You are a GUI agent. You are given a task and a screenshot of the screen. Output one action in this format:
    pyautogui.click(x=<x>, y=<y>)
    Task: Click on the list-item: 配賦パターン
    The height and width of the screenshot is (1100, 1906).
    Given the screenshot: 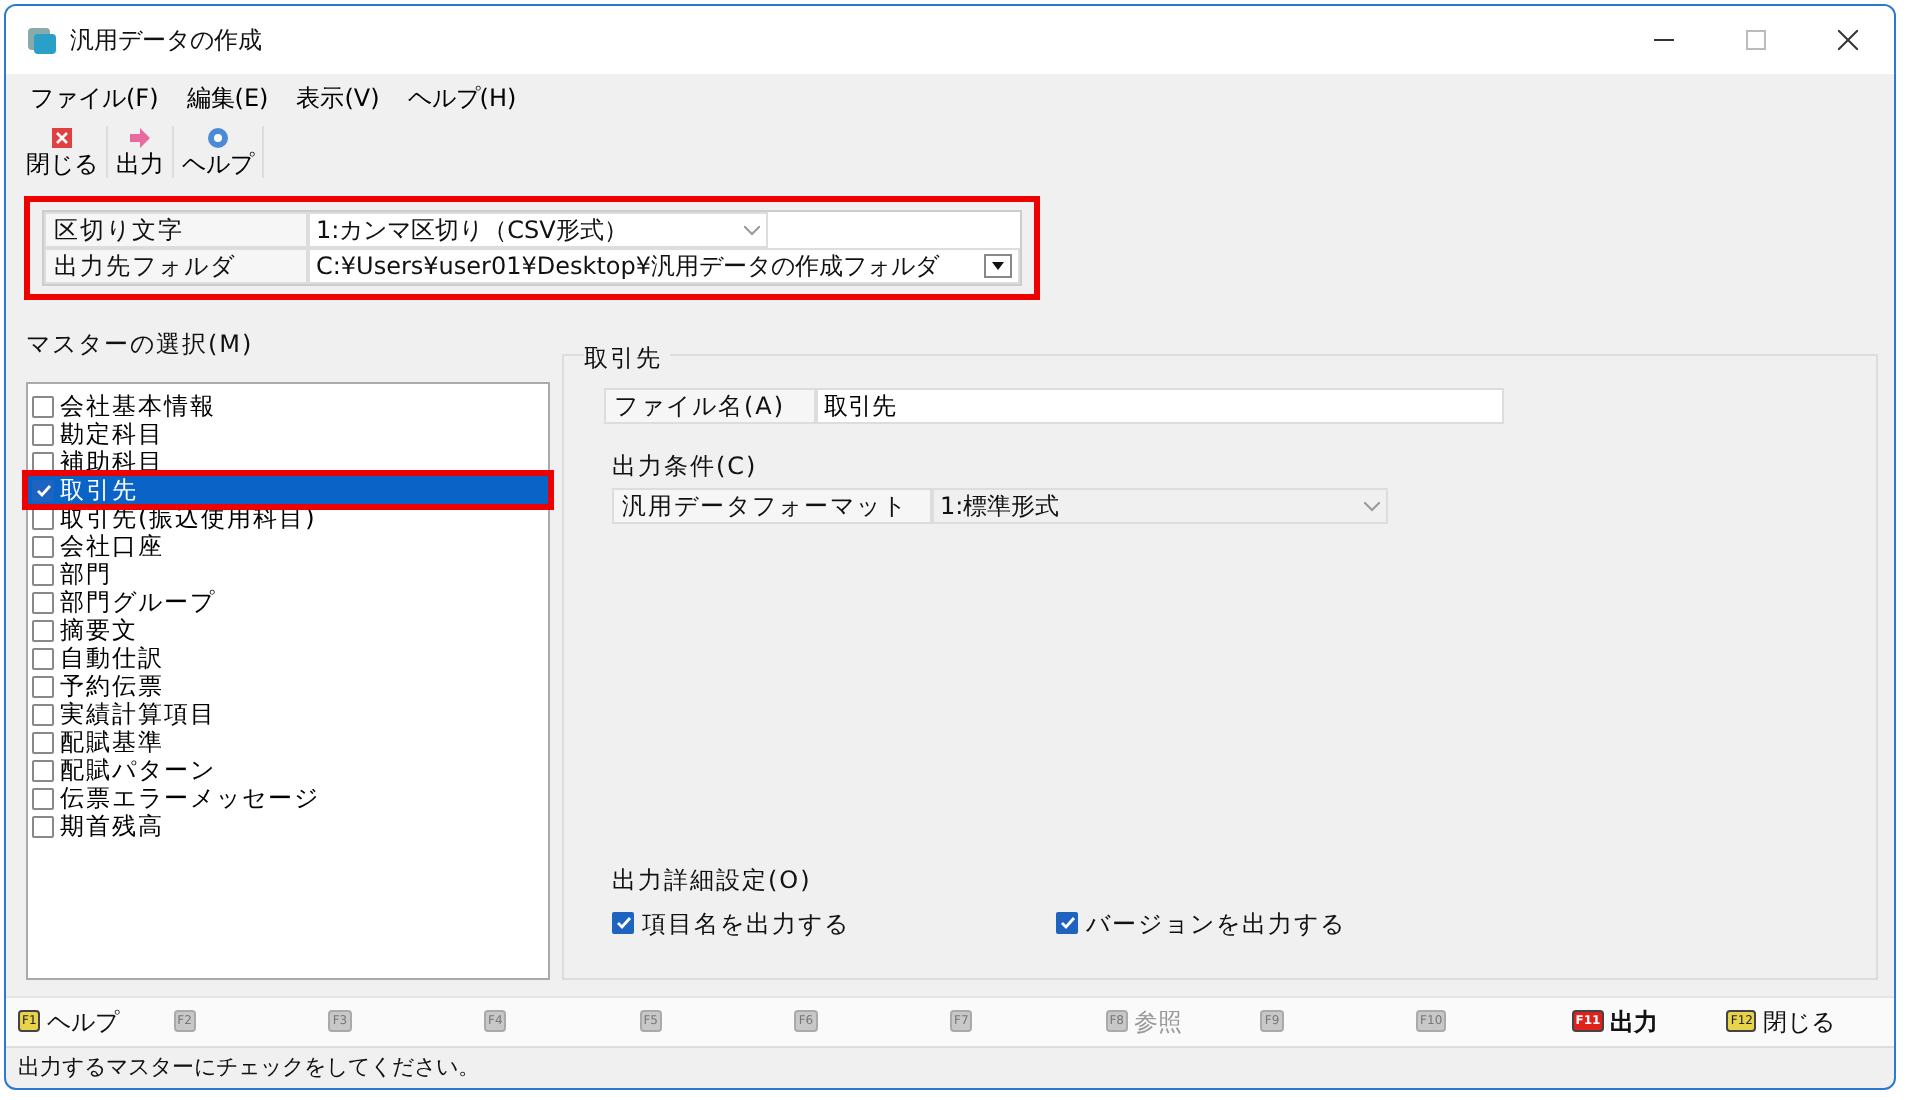 What is the action you would take?
    pyautogui.click(x=288, y=770)
    